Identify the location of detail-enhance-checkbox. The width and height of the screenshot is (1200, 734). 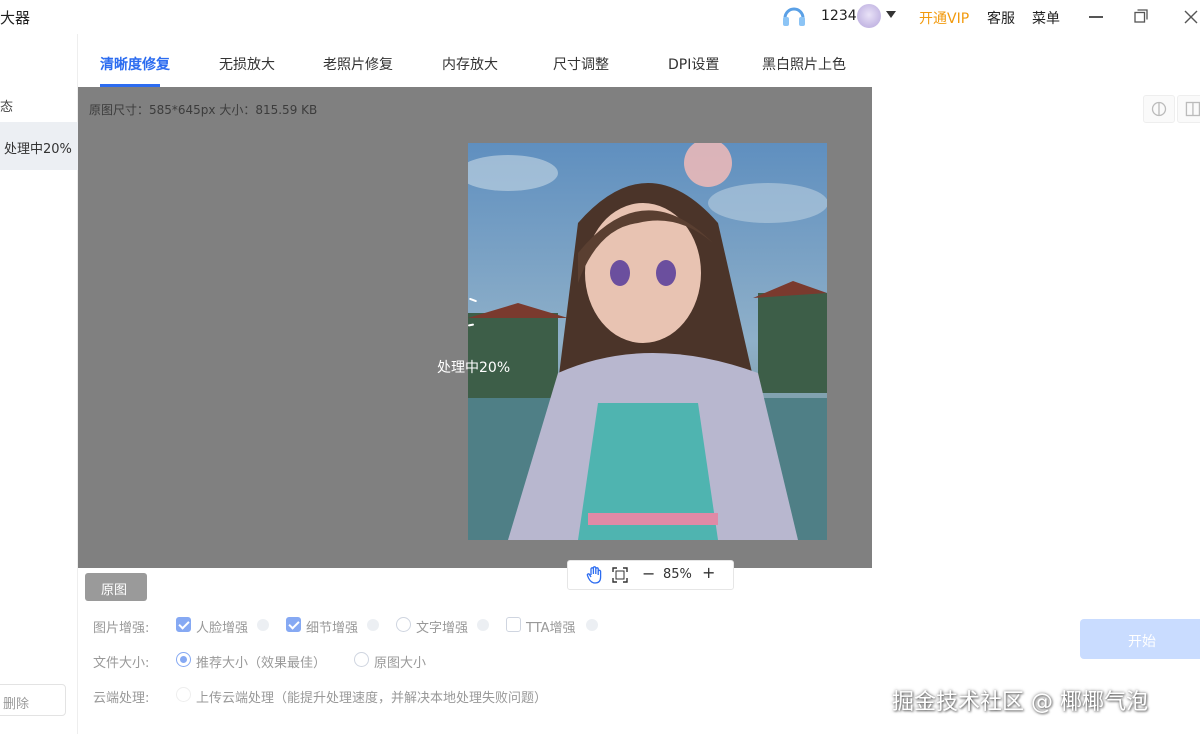
(293, 624).